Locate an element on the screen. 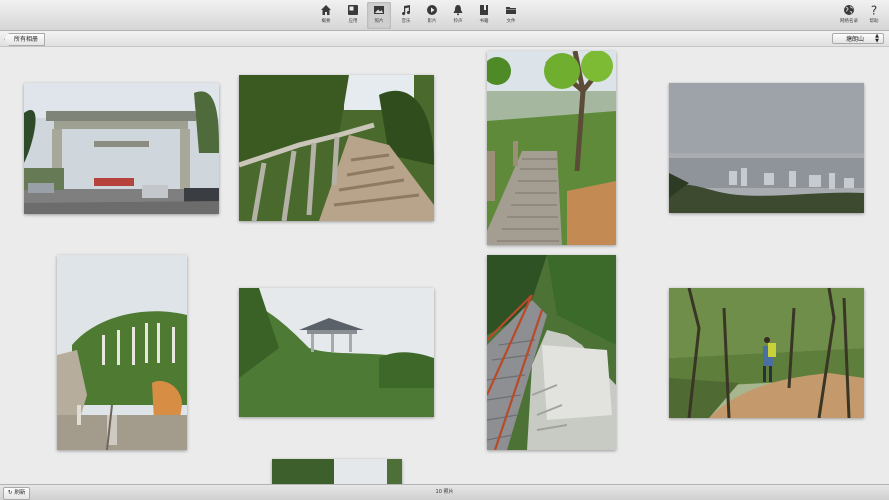  photo-gate is located at coordinates (121, 148).